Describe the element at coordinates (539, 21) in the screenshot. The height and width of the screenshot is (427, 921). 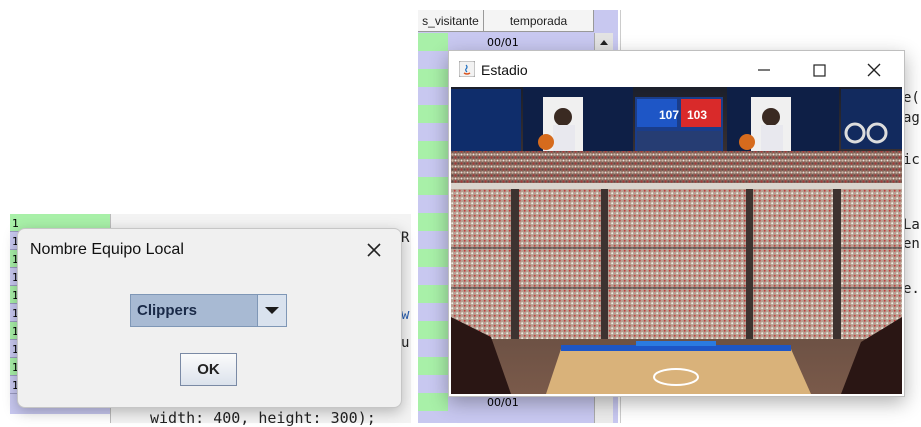
I see `column-header: temporada` at that location.